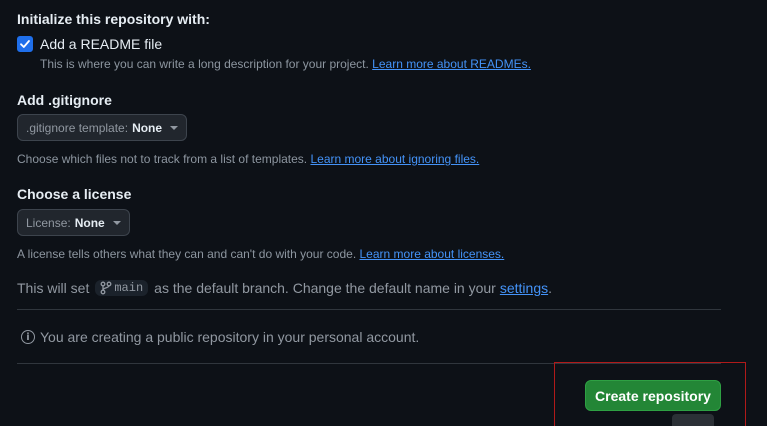 This screenshot has height=426, width=767. Describe the element at coordinates (53, 288) in the screenshot. I see `branch-prefix: This will set` at that location.